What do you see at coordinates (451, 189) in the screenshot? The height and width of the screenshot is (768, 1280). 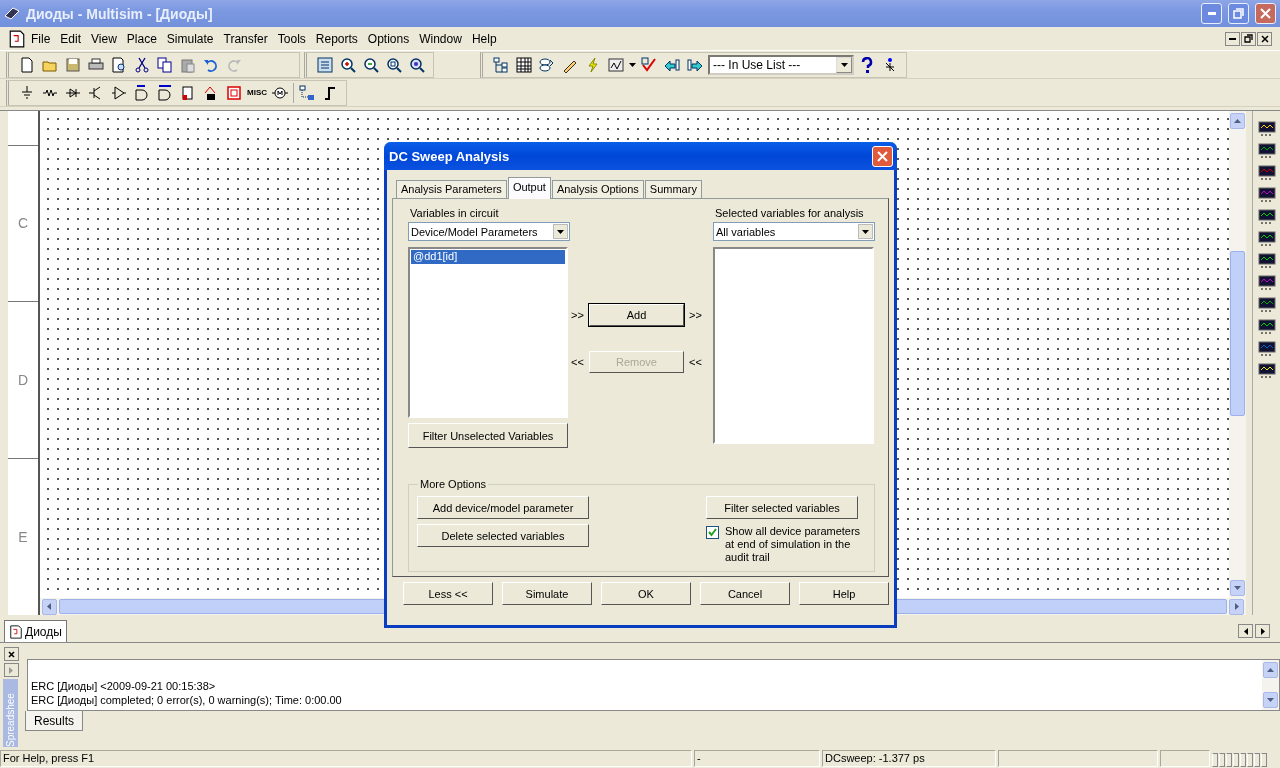 I see `dialog-tab: Analysis Parameters` at bounding box center [451, 189].